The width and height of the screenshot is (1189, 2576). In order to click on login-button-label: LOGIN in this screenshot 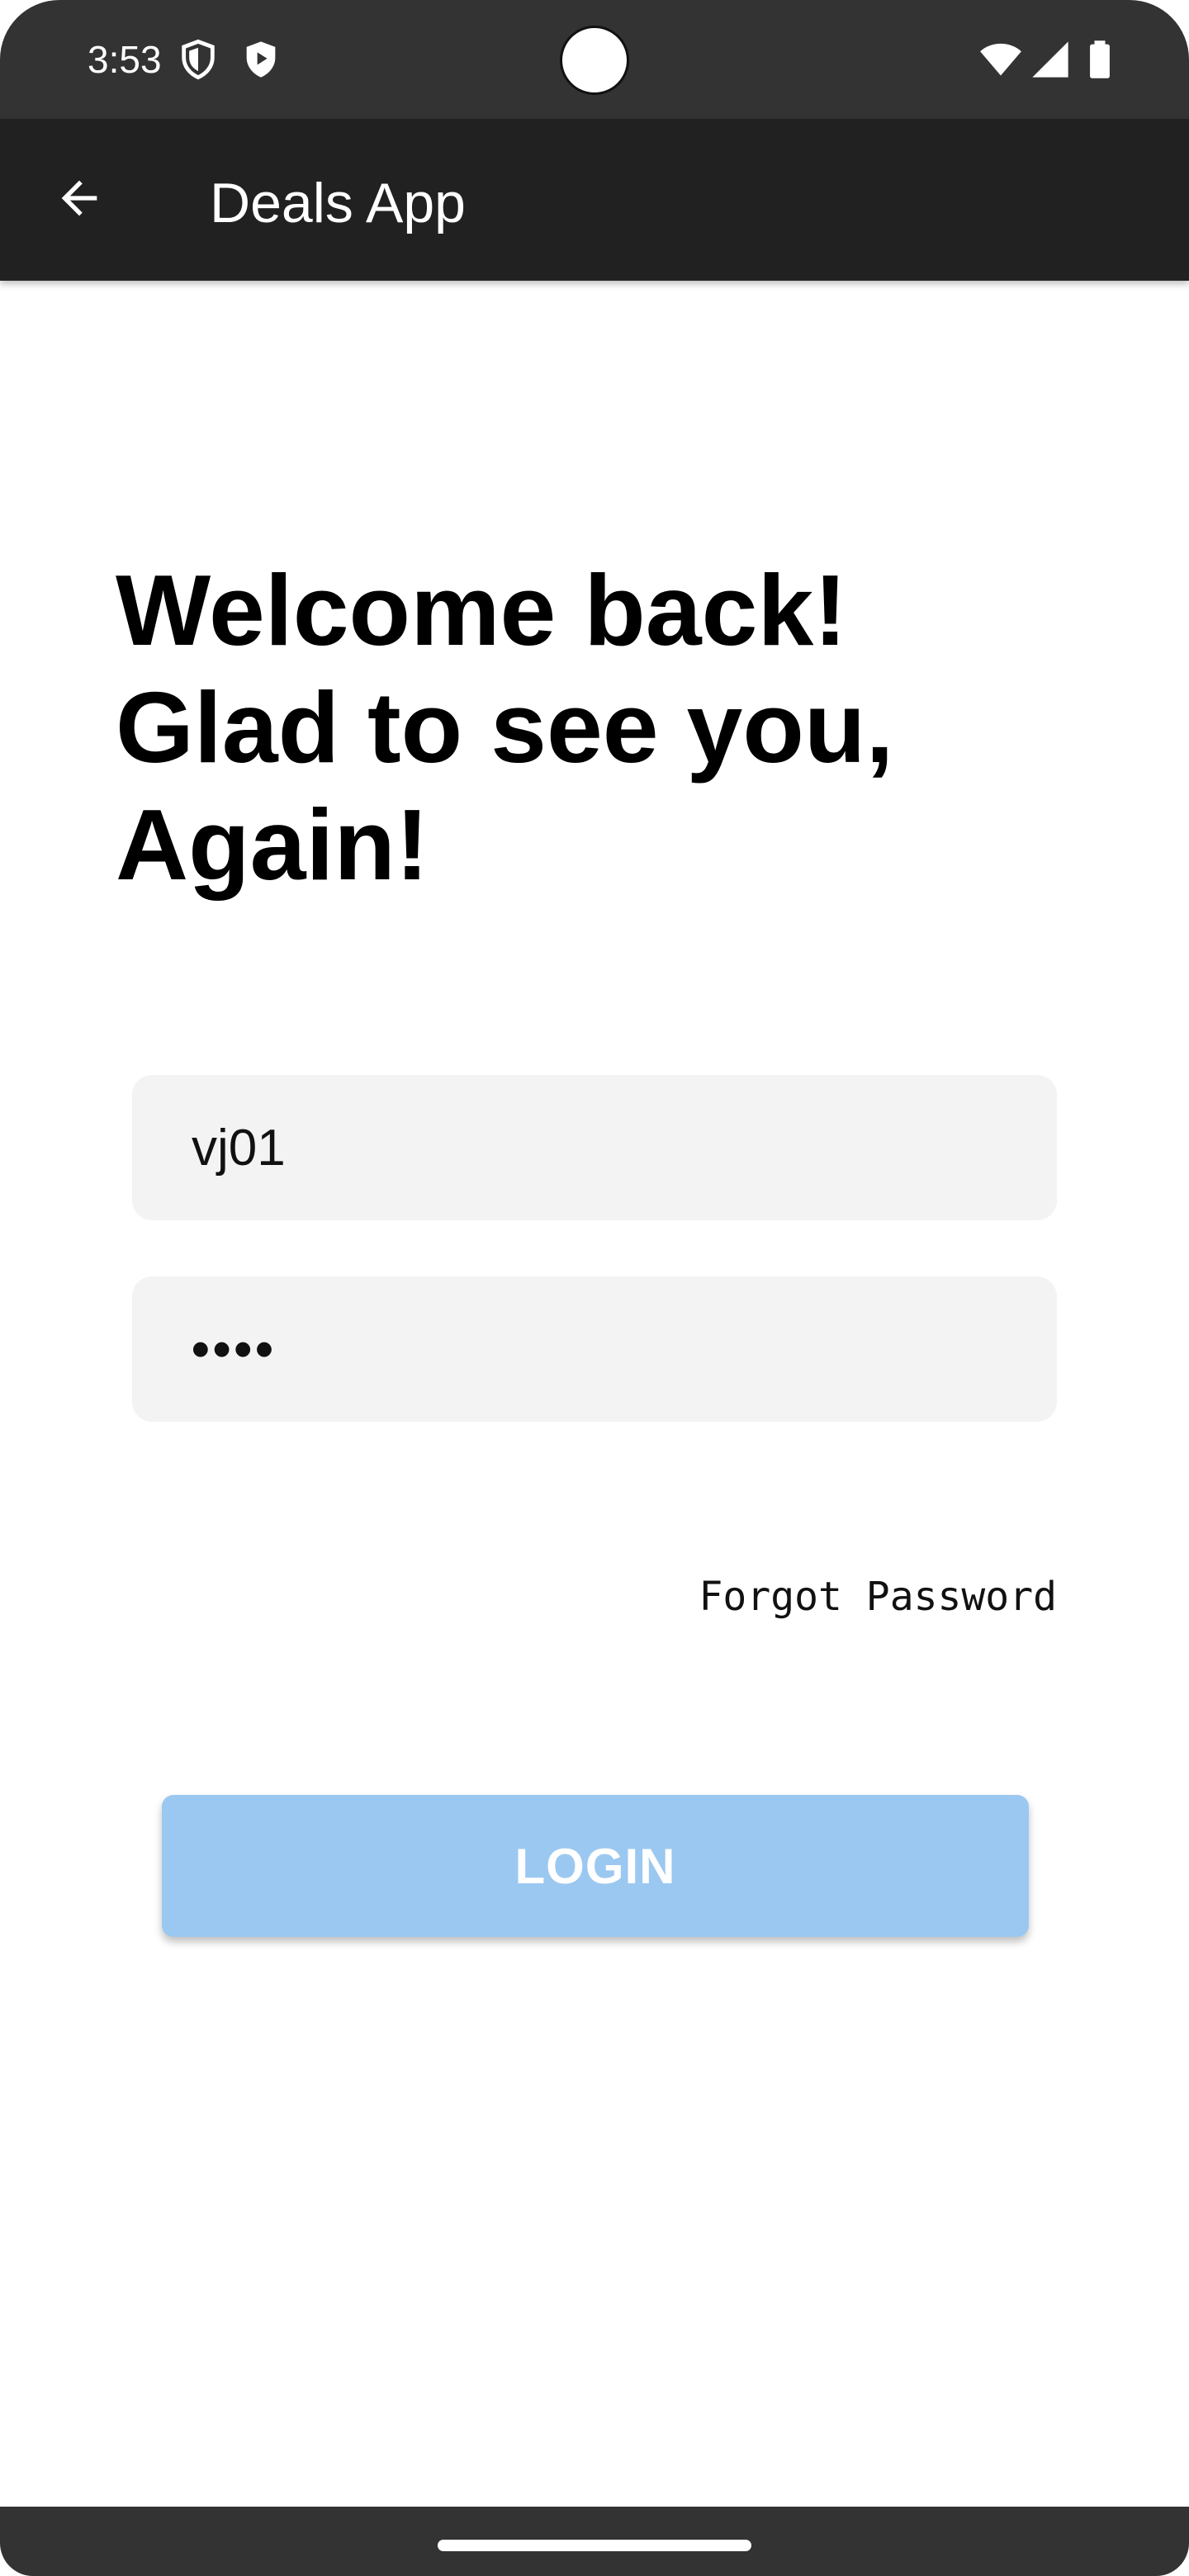, I will do `click(595, 1866)`.